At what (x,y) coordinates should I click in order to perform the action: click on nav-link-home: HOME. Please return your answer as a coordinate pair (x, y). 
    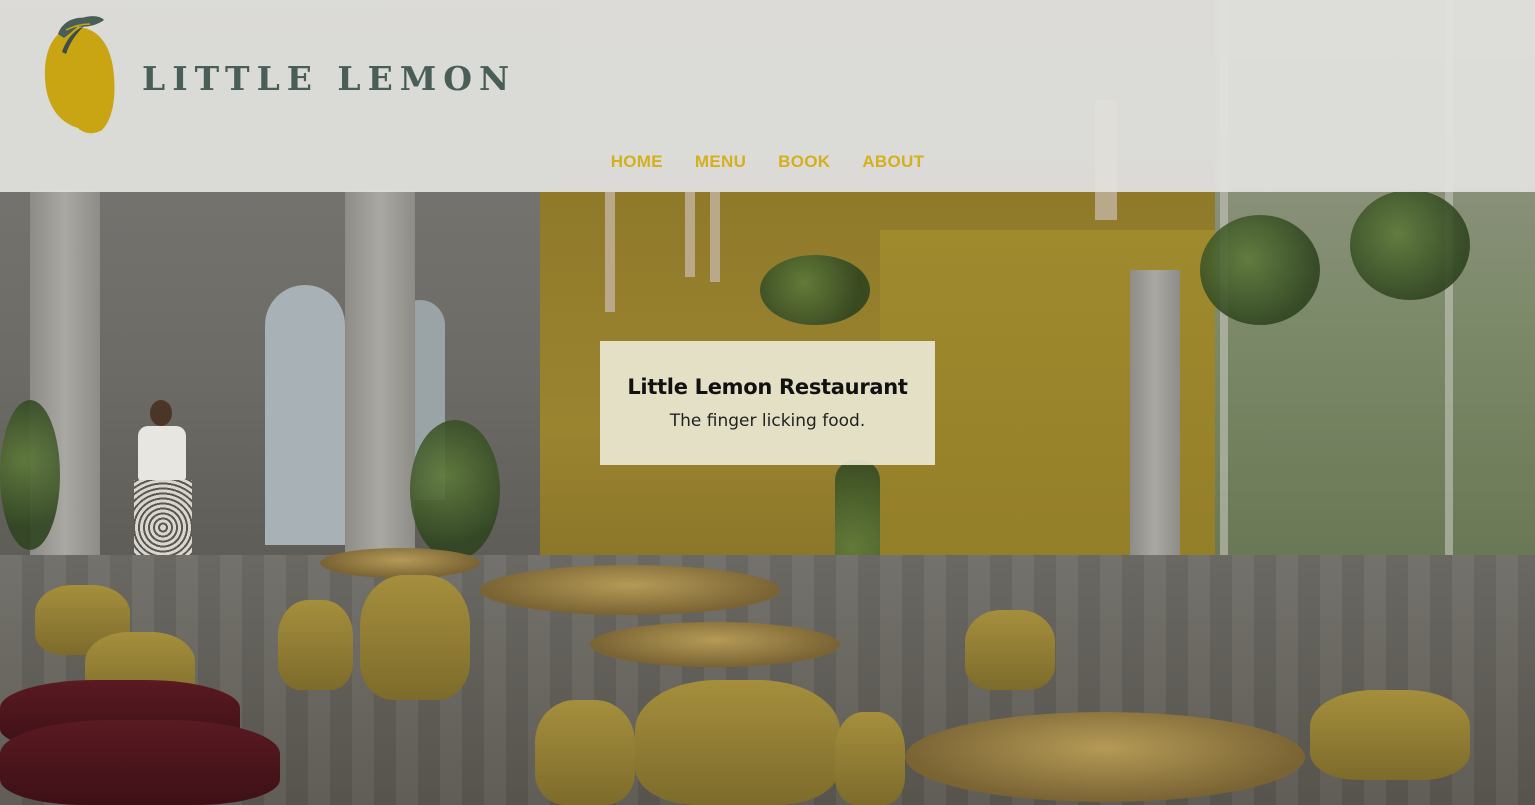
    Looking at the image, I should click on (637, 162).